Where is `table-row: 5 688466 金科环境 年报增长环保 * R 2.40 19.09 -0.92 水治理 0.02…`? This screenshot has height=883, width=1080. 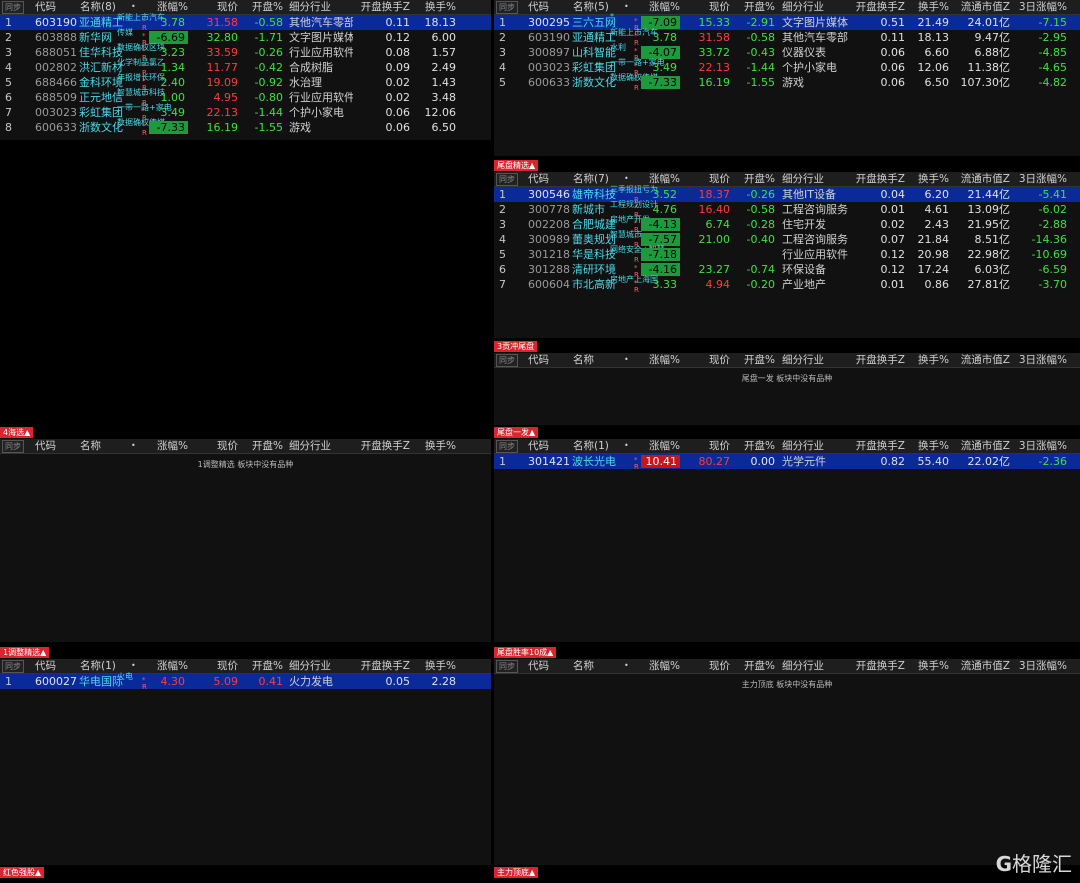 table-row: 5 688466 金科环境 年报增长环保 * R 2.40 19.09 -0.92 水治理 0.02… is located at coordinates (245, 82).